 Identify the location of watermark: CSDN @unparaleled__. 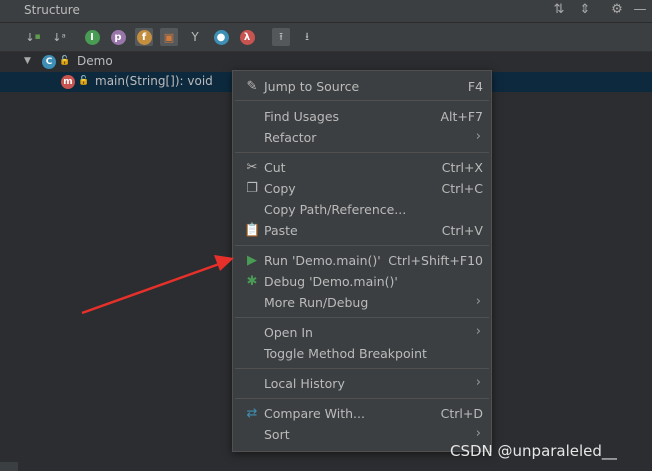
(533, 451).